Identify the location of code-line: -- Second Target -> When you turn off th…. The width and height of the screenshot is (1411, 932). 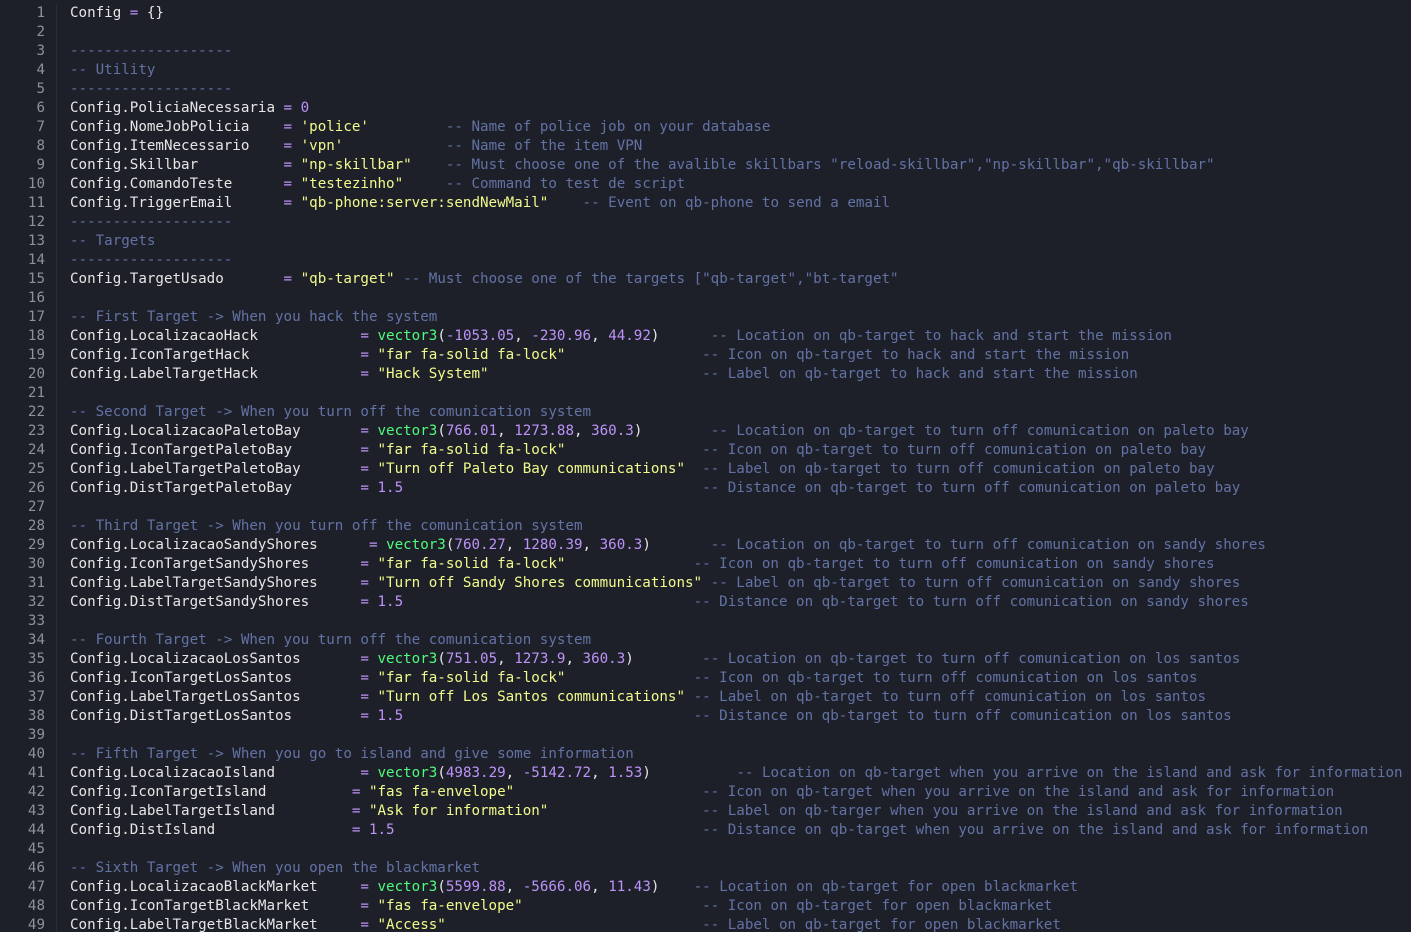
(740, 412).